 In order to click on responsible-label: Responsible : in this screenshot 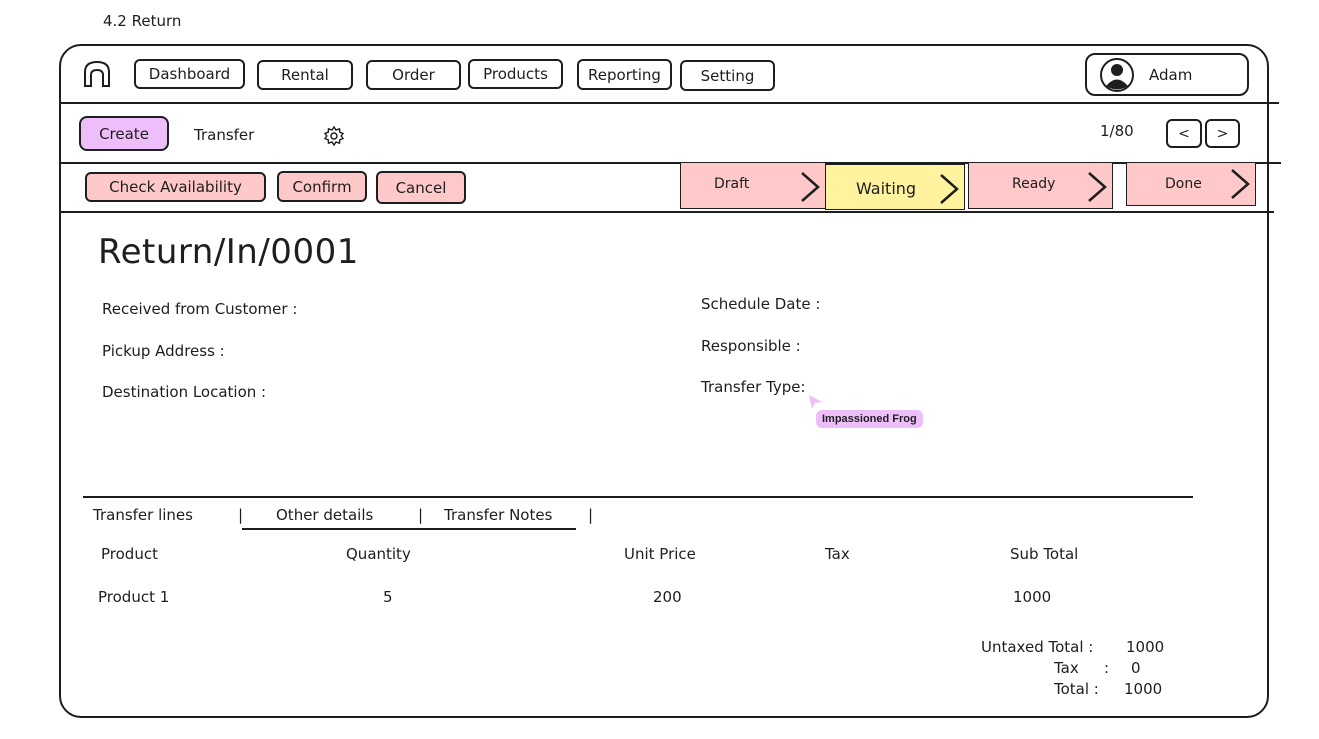, I will do `click(751, 346)`.